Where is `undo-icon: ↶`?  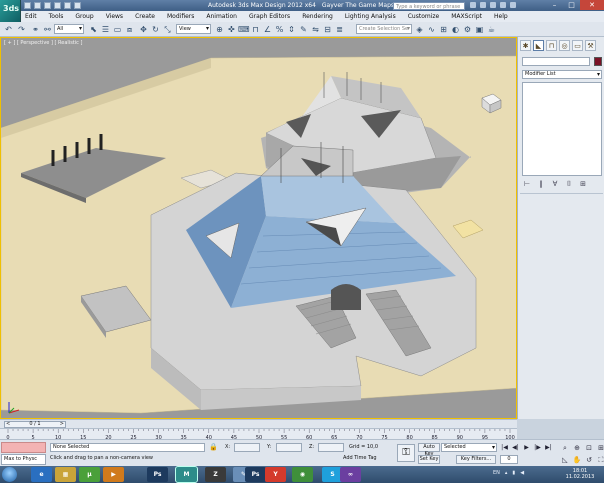
undo-icon: ↶ is located at coordinates (8, 29).